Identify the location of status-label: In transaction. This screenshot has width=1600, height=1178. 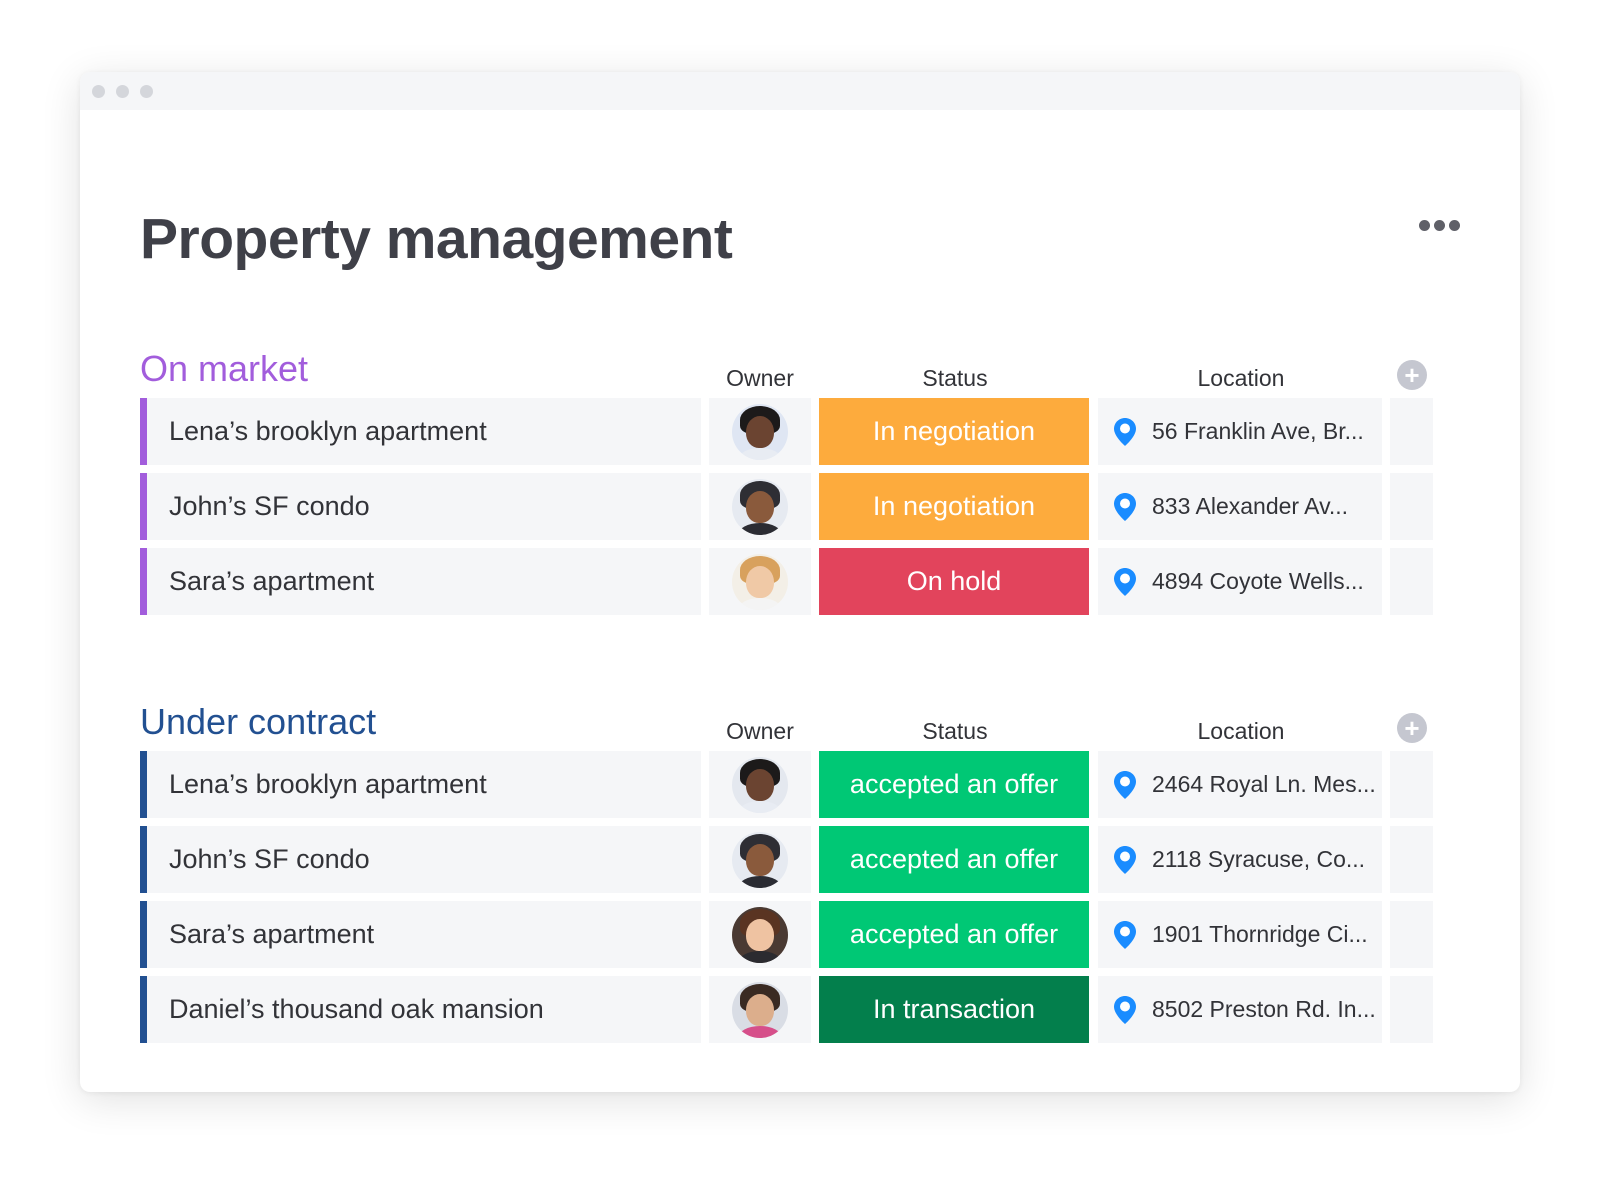
(954, 1009).